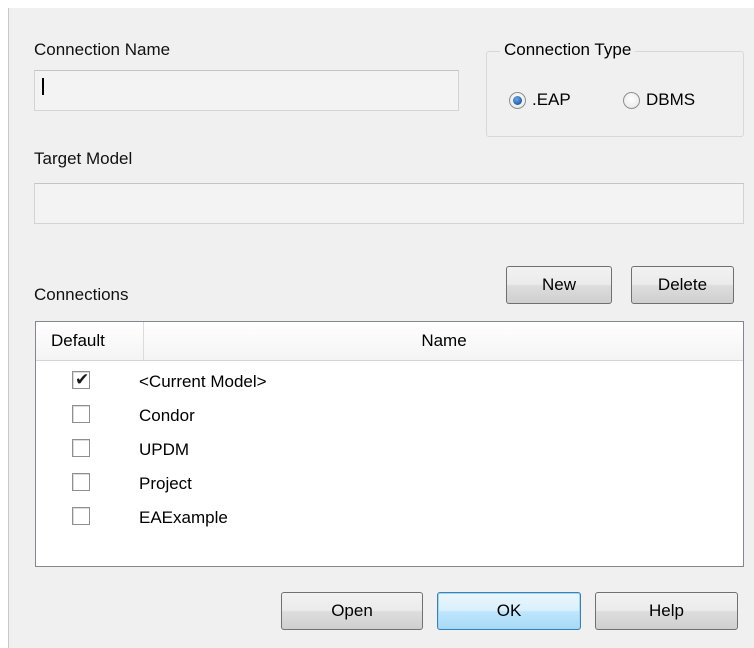  What do you see at coordinates (183, 517) in the screenshot?
I see `connection-name: EAExample` at bounding box center [183, 517].